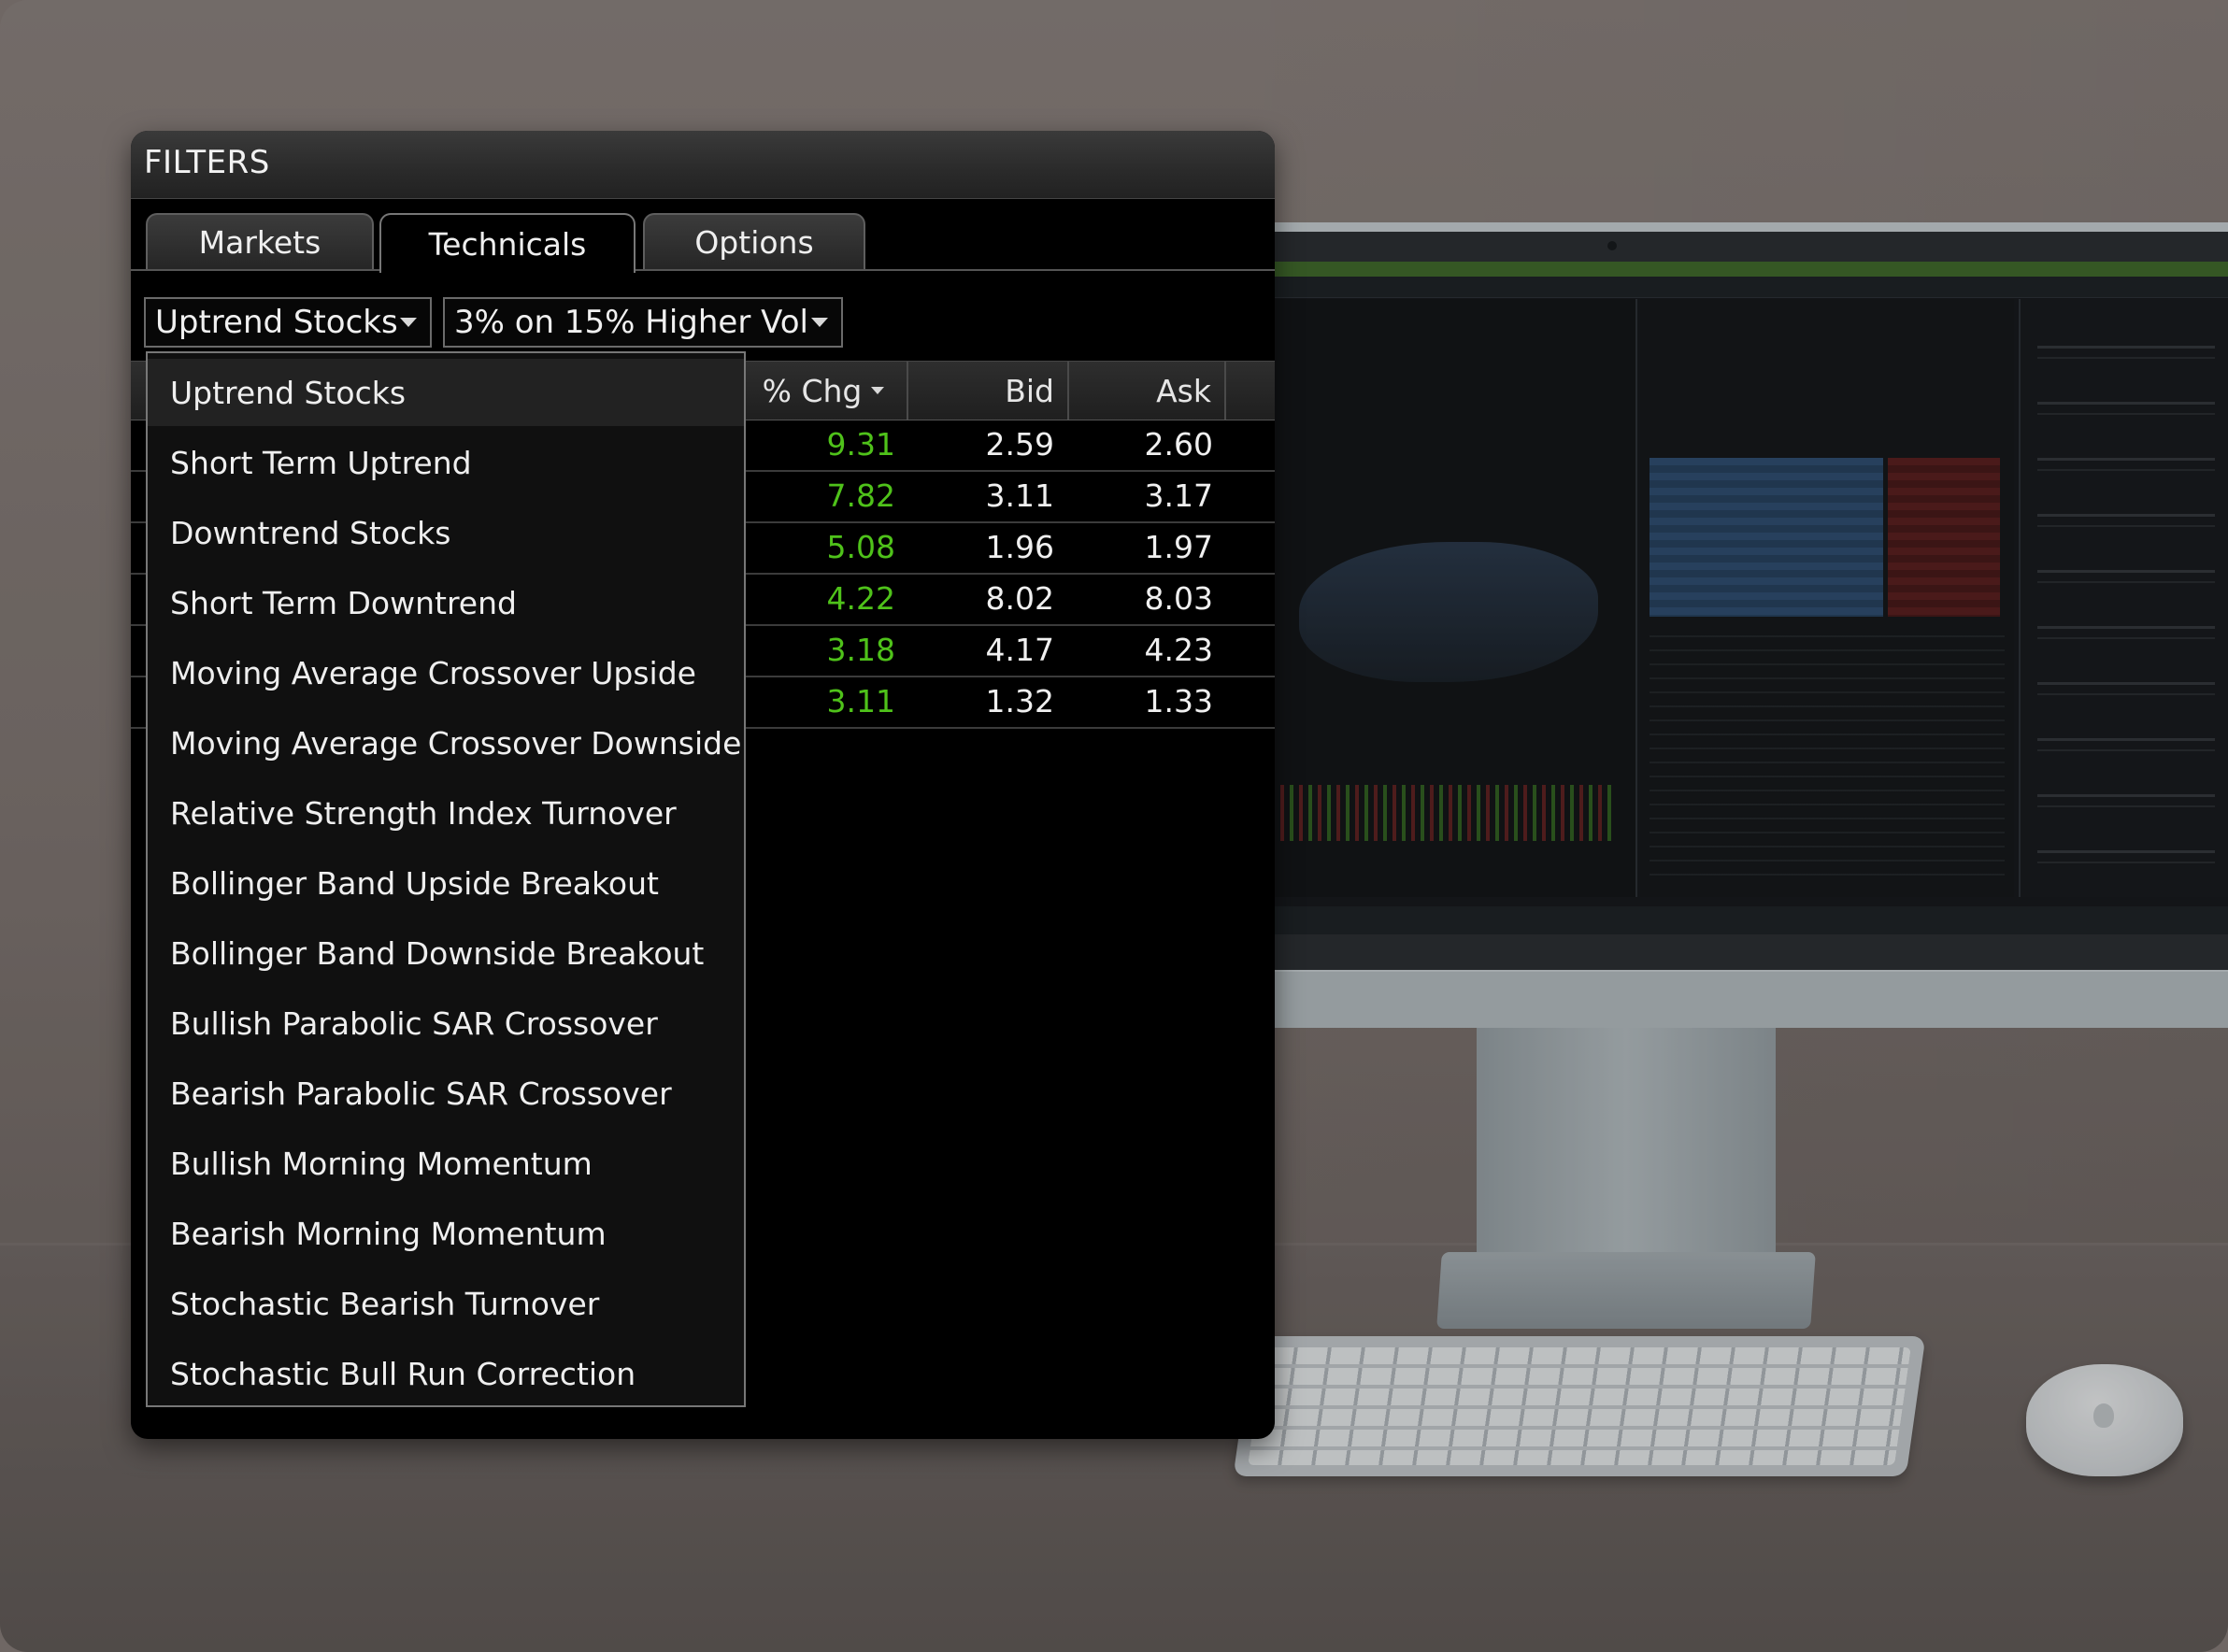 The image size is (2228, 1652). I want to click on screen-topbar, so click(1750, 270).